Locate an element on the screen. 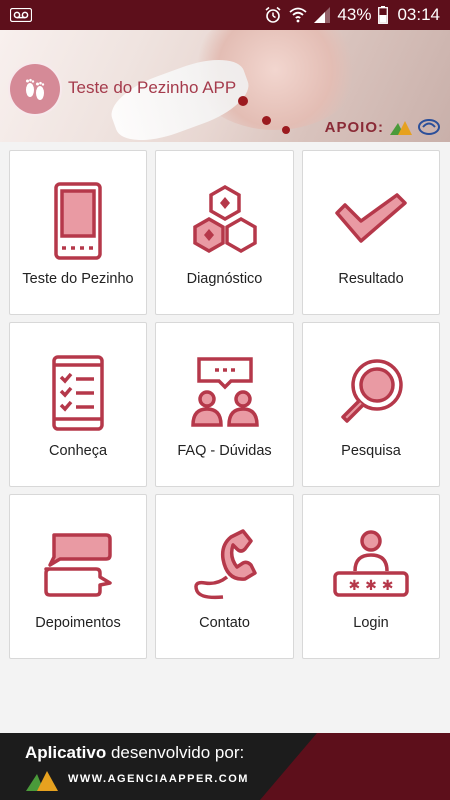  magnifier-icon is located at coordinates (372, 391).